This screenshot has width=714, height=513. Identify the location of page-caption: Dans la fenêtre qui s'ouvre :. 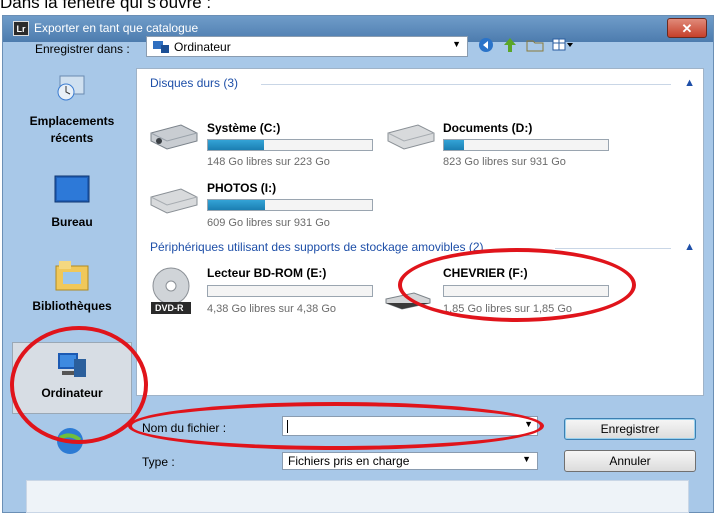
(106, 6).